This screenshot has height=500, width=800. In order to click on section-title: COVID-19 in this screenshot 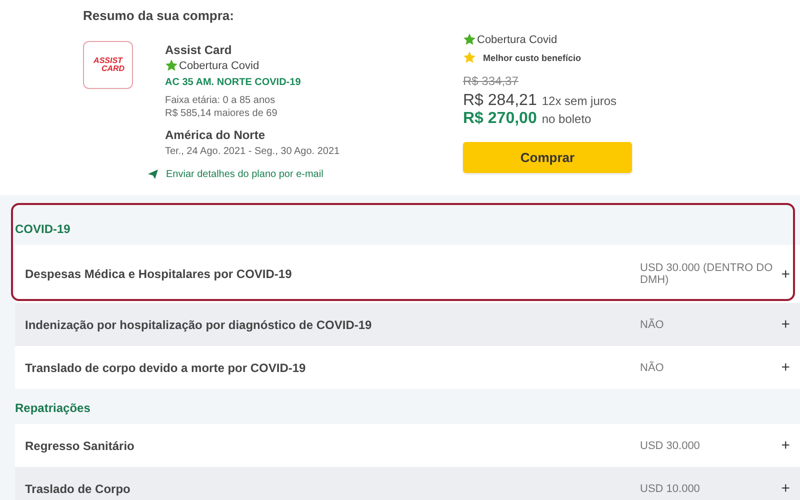, I will do `click(43, 229)`.